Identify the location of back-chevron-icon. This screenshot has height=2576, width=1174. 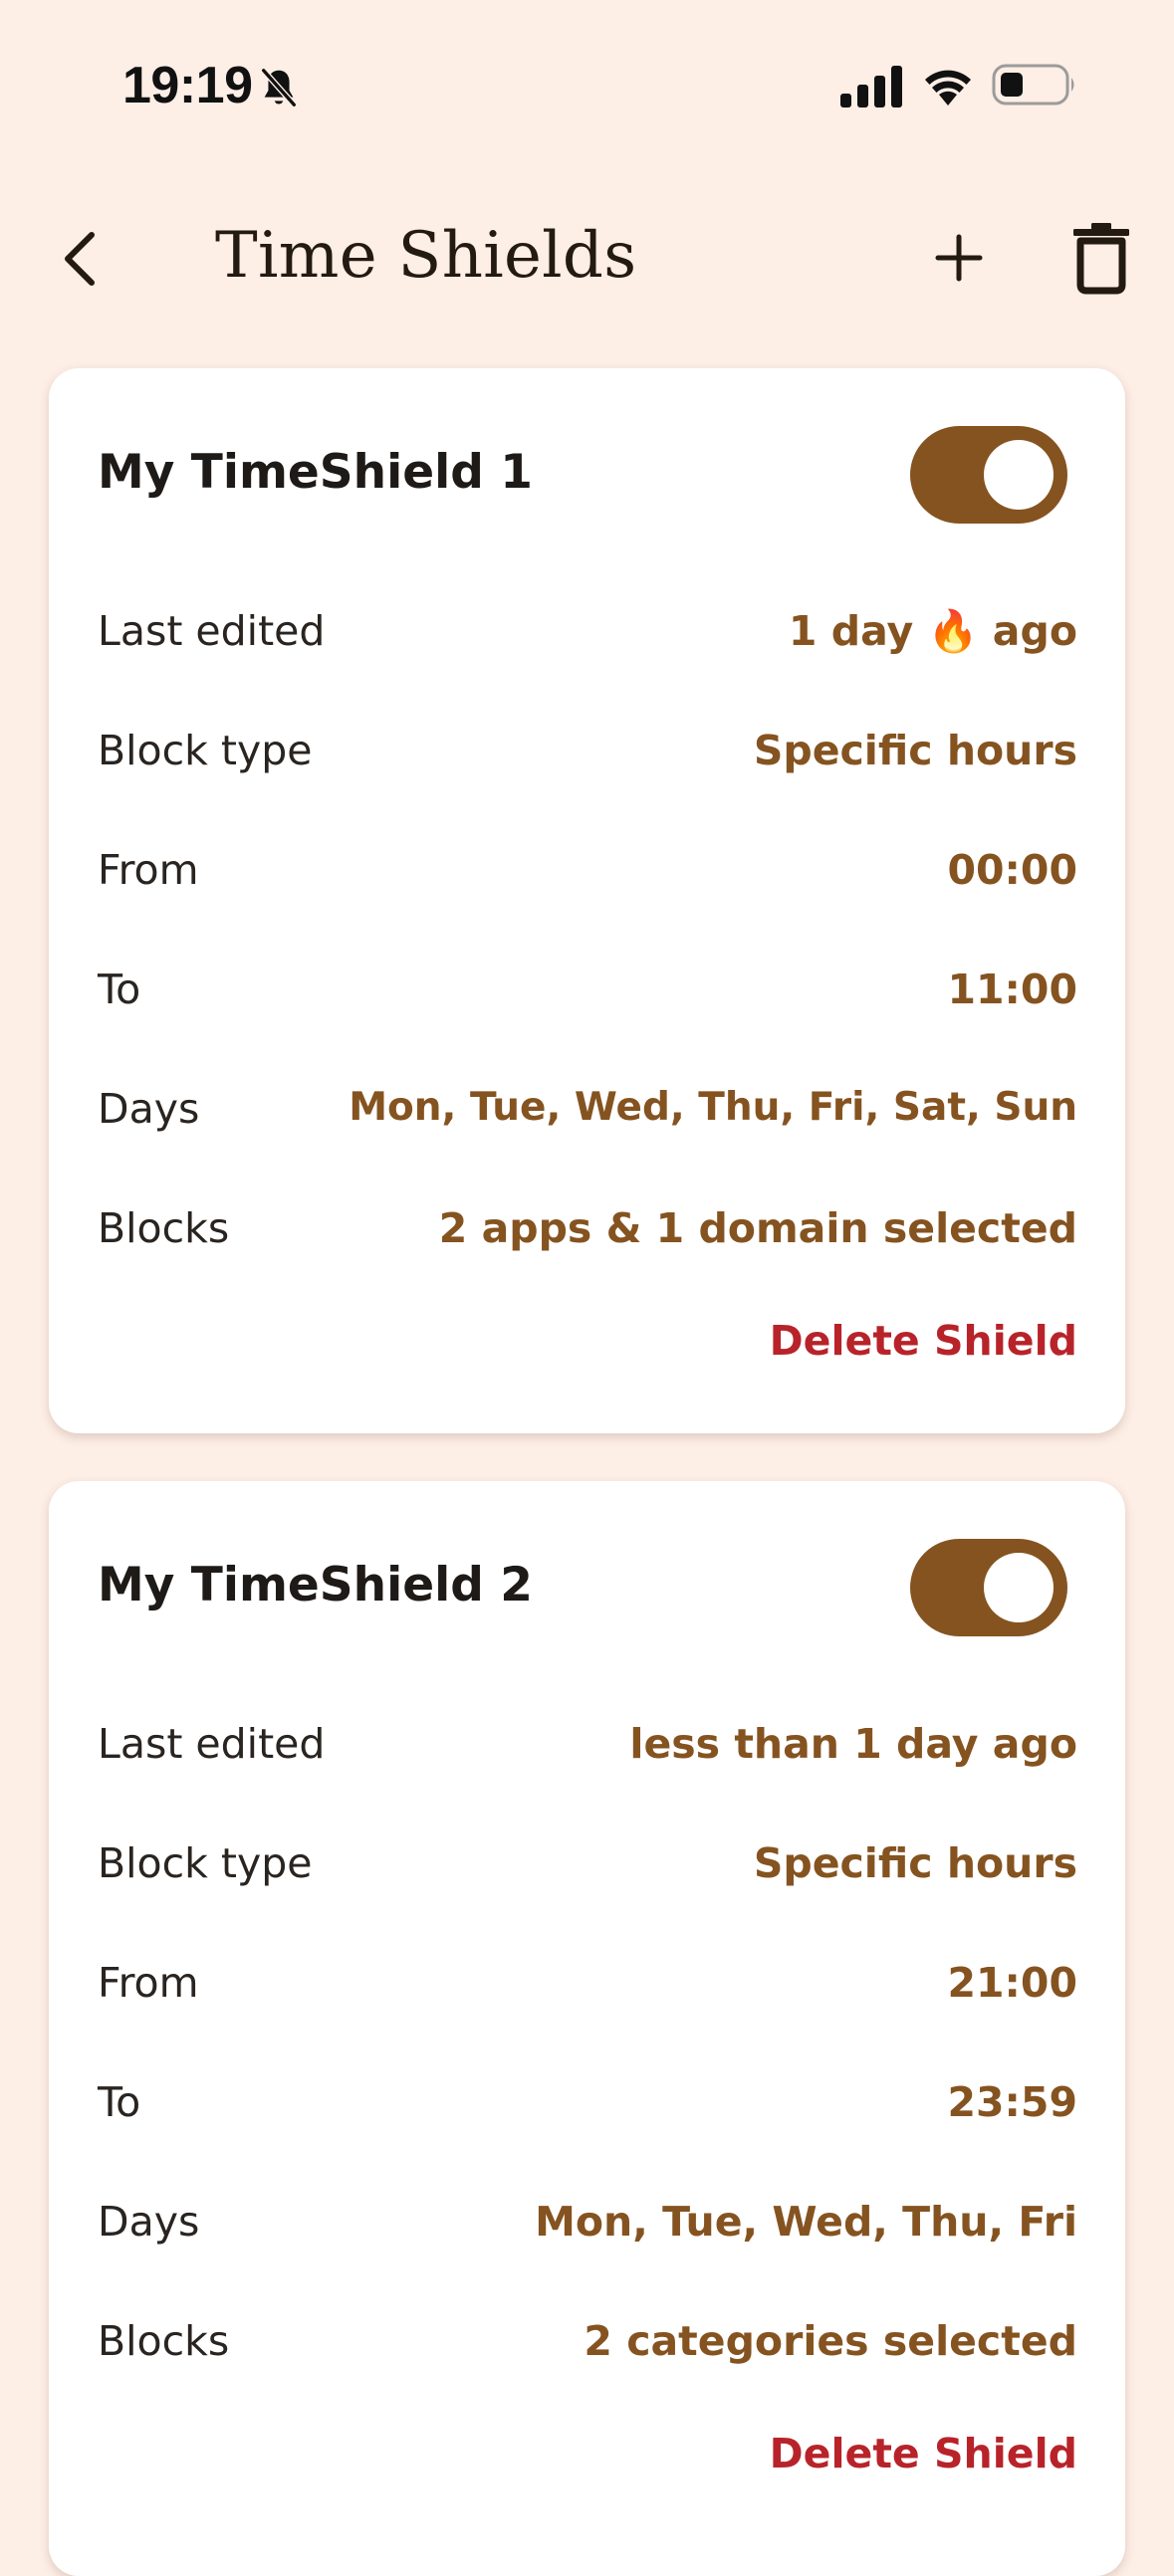
(83, 259).